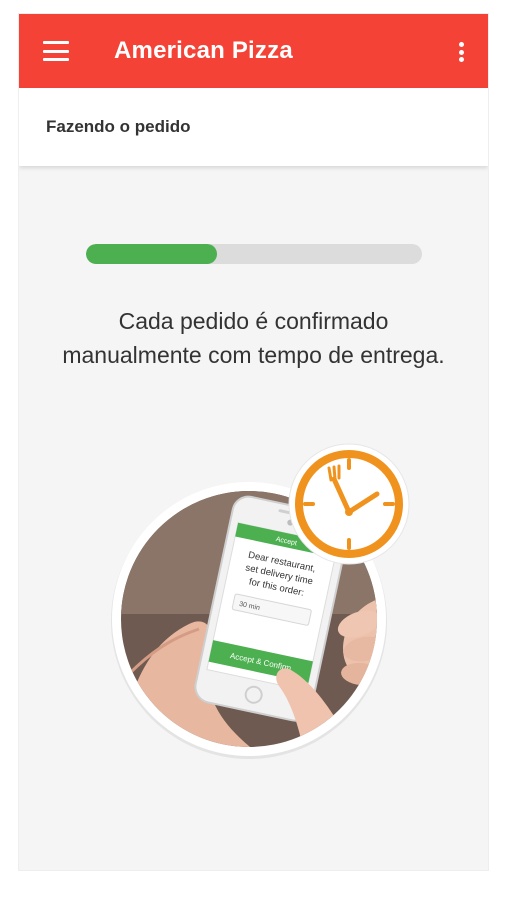 Image resolution: width=506 pixels, height=900 pixels. I want to click on clock-fork-icon, so click(349, 504).